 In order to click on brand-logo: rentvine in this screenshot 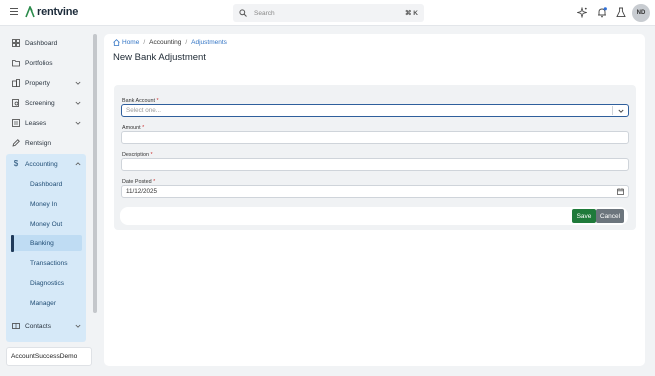, I will do `click(51, 12)`.